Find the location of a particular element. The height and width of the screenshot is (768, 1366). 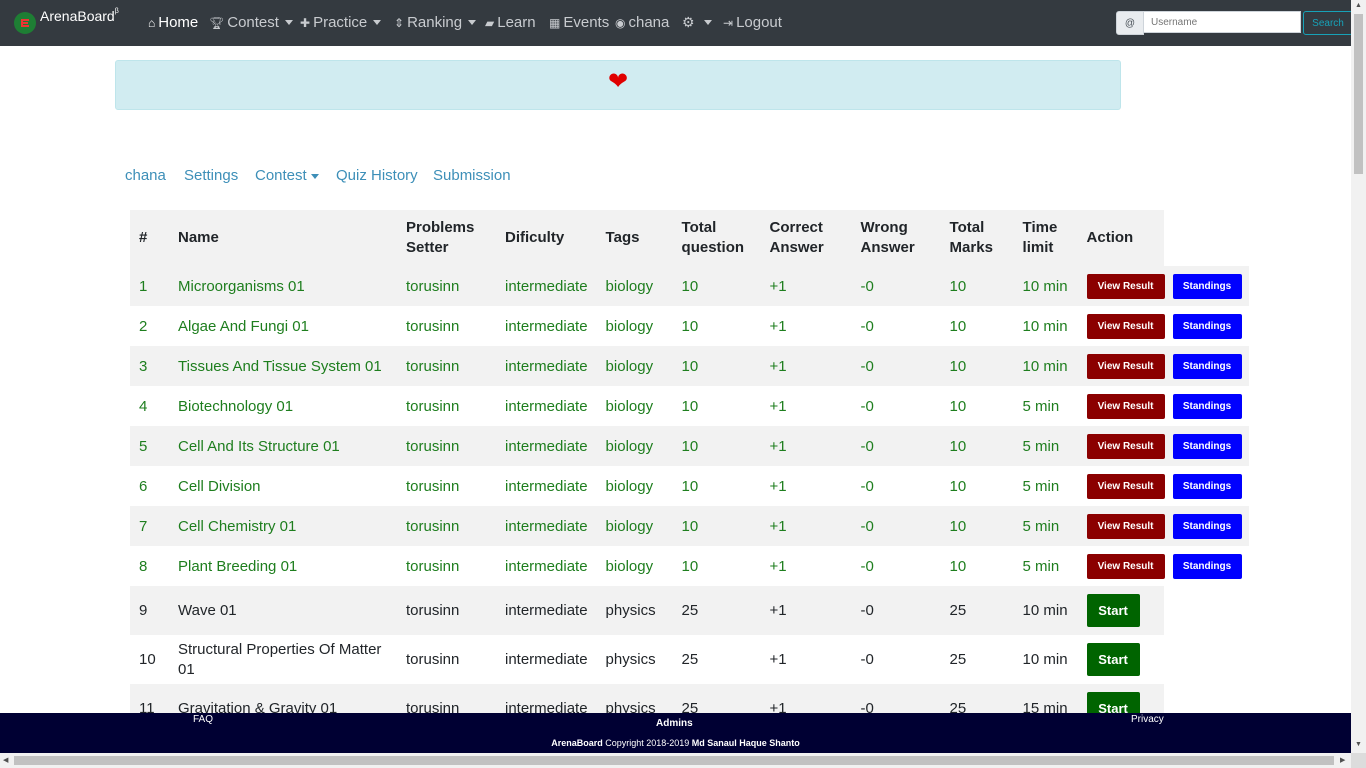

nav-practice: ✚ Practice is located at coordinates (341, 22).